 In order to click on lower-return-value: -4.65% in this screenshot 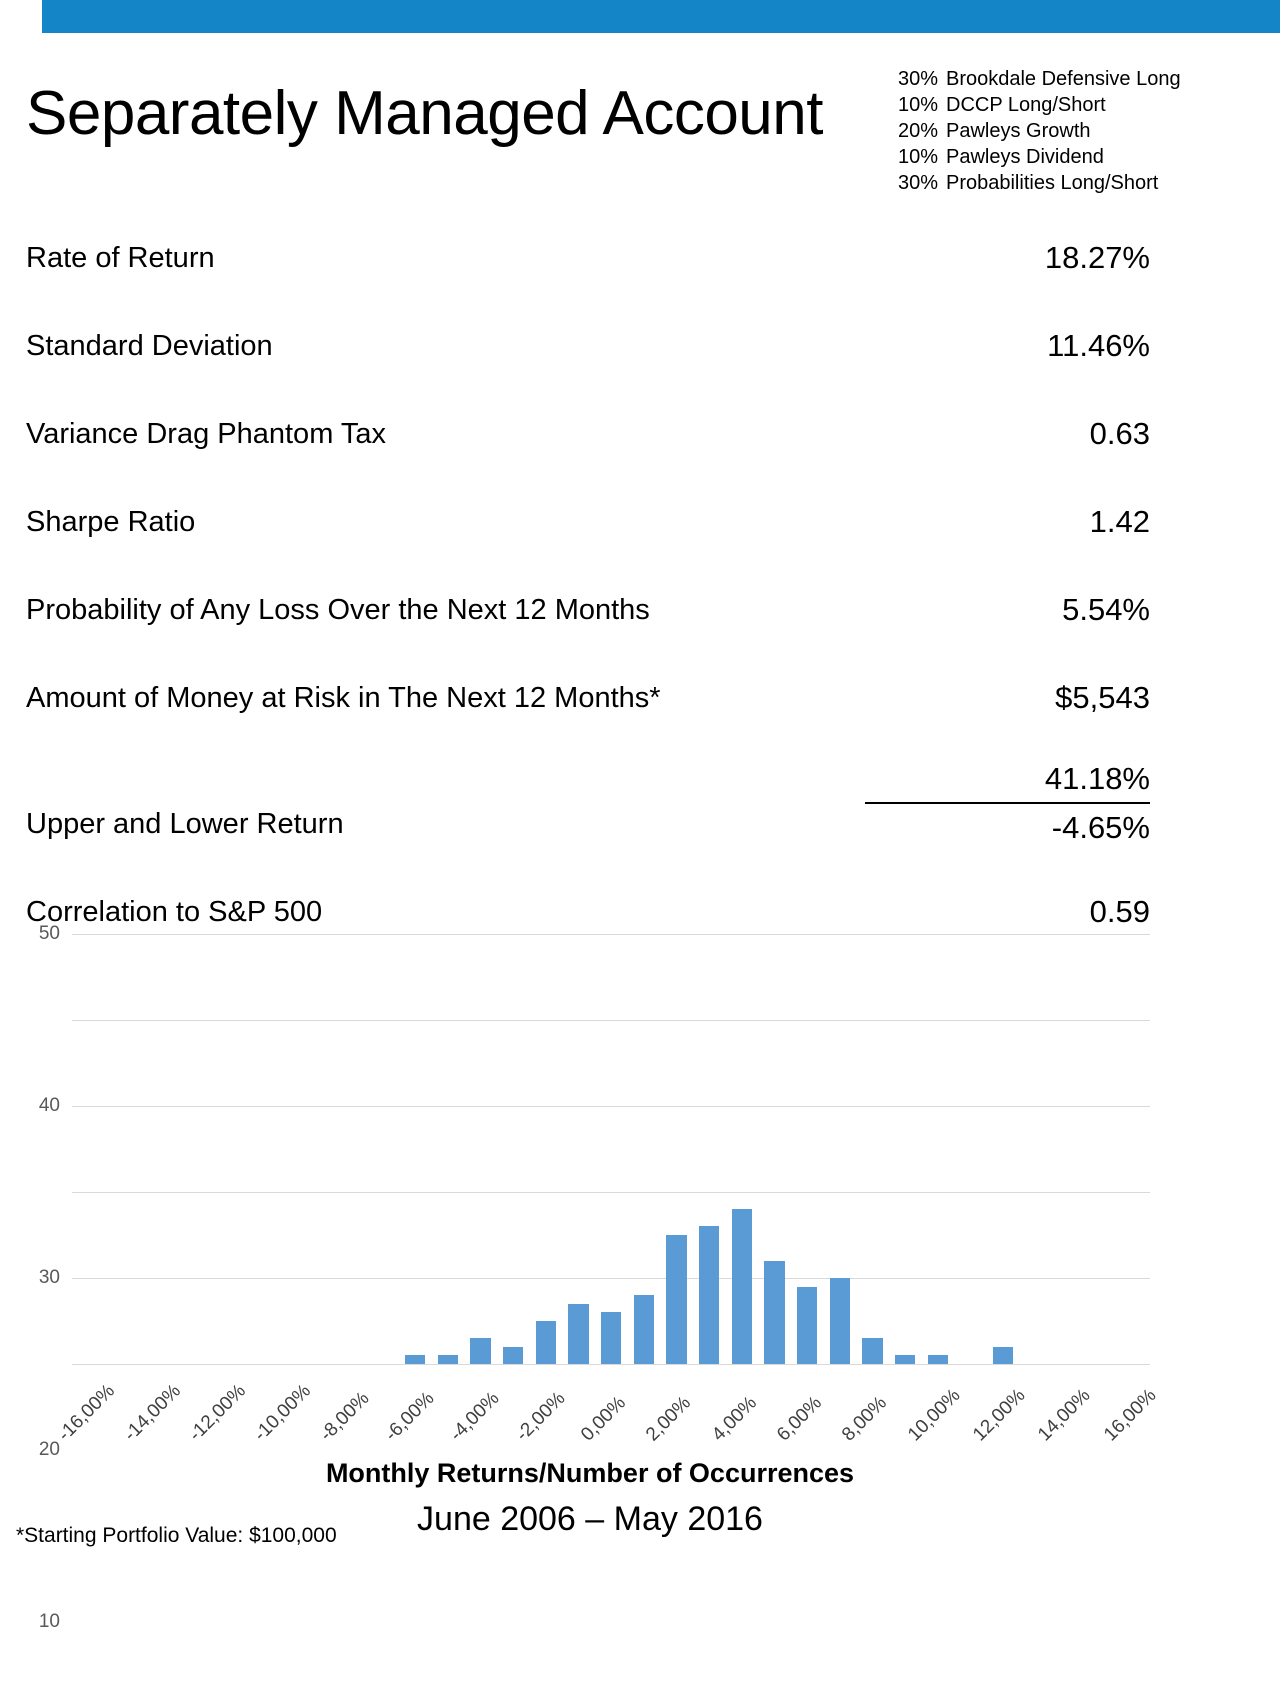, I will do `click(1100, 827)`.